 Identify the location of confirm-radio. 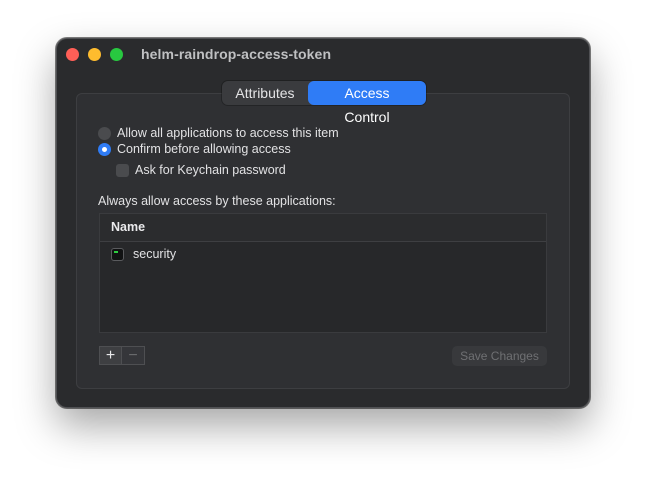
(104, 149).